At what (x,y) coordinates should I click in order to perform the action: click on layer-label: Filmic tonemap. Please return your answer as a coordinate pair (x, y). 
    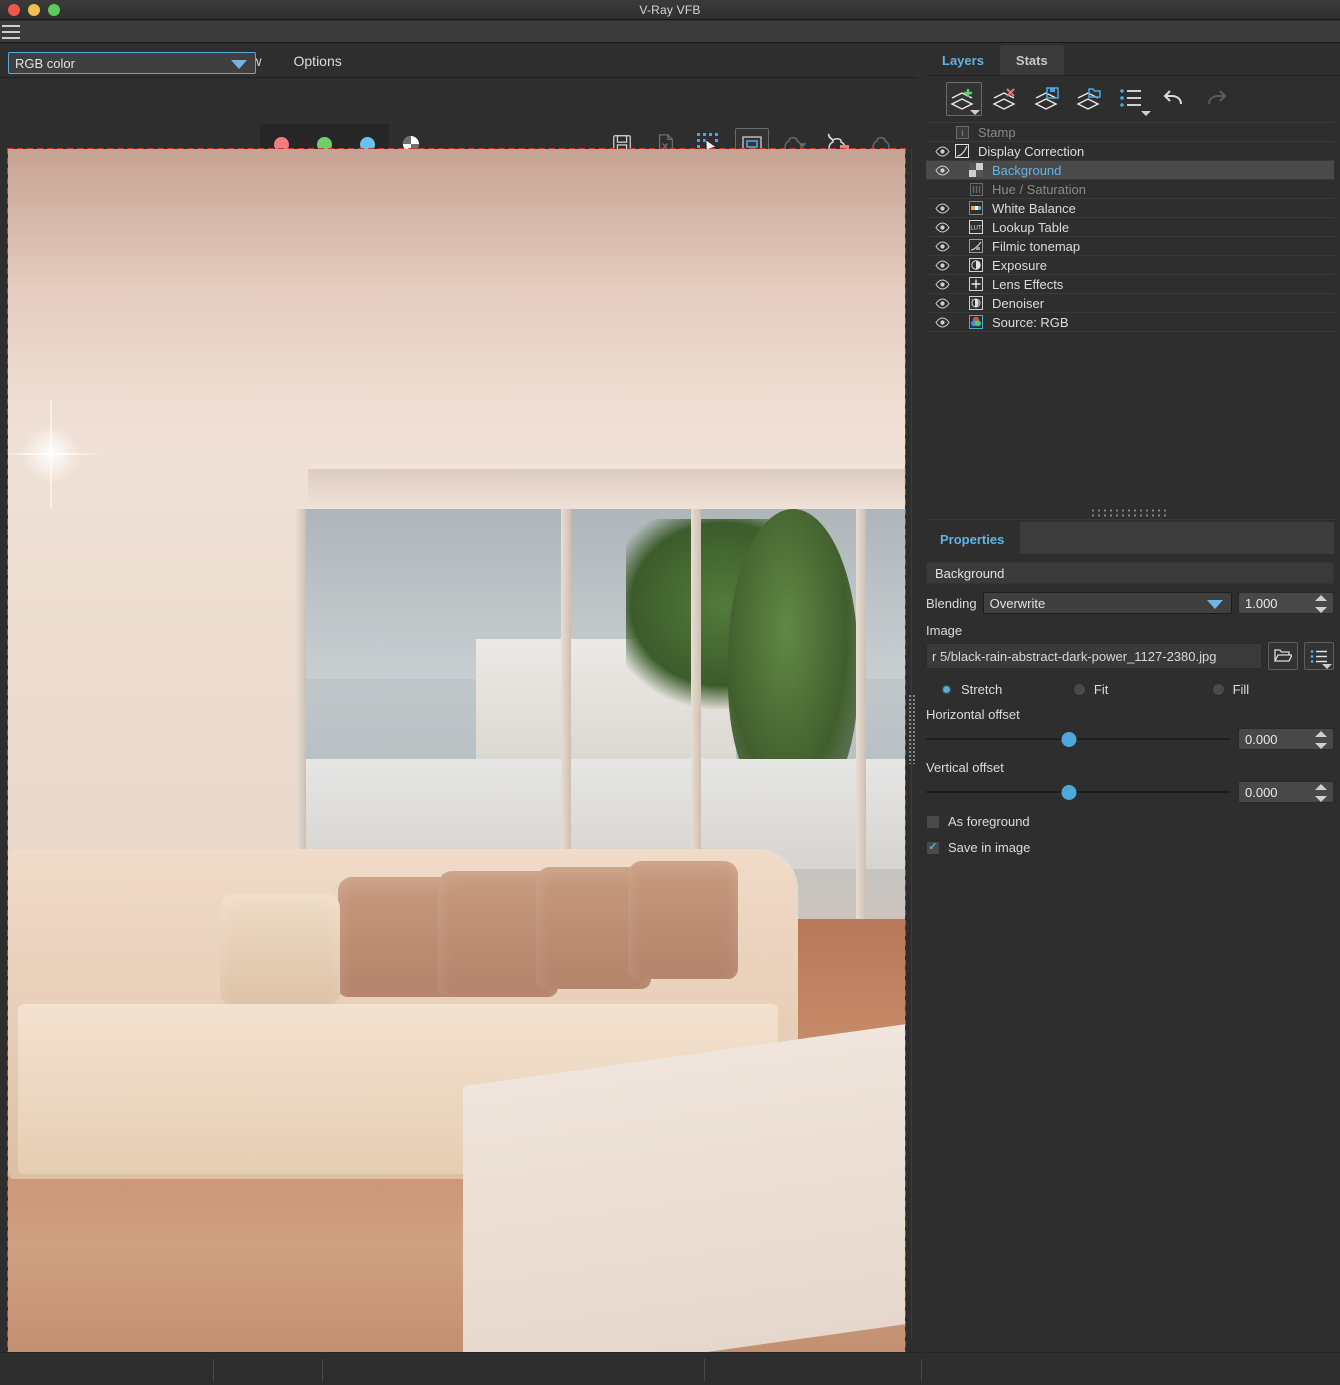
    Looking at the image, I should click on (1036, 246).